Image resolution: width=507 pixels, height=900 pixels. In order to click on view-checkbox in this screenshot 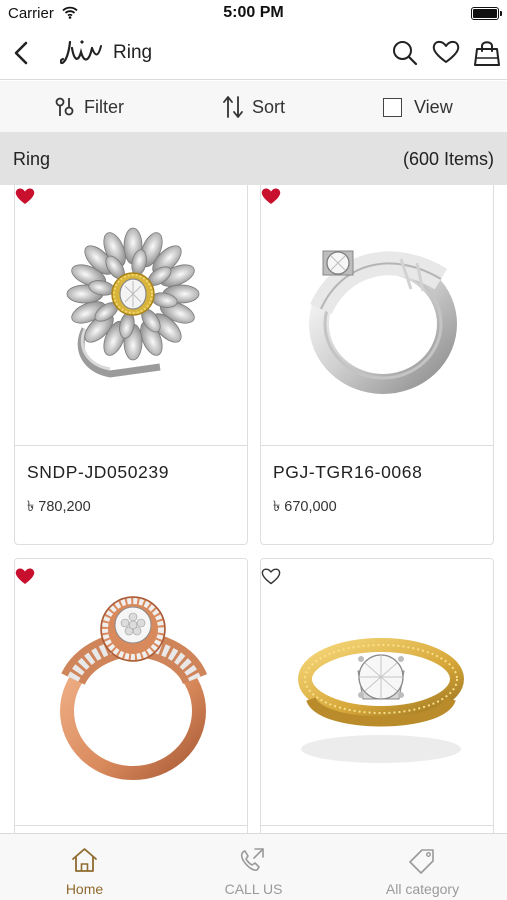, I will do `click(392, 107)`.